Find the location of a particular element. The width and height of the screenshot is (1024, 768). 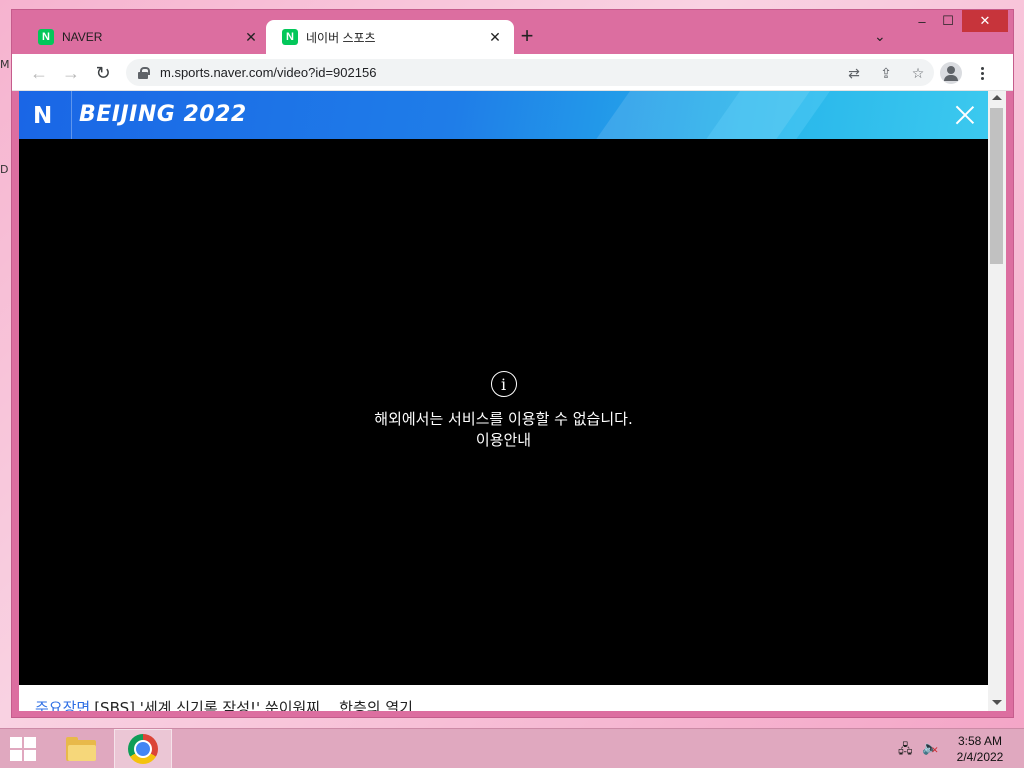

tab-naver-sports: N 네이버 스포츠 ✕ is located at coordinates (390, 37).